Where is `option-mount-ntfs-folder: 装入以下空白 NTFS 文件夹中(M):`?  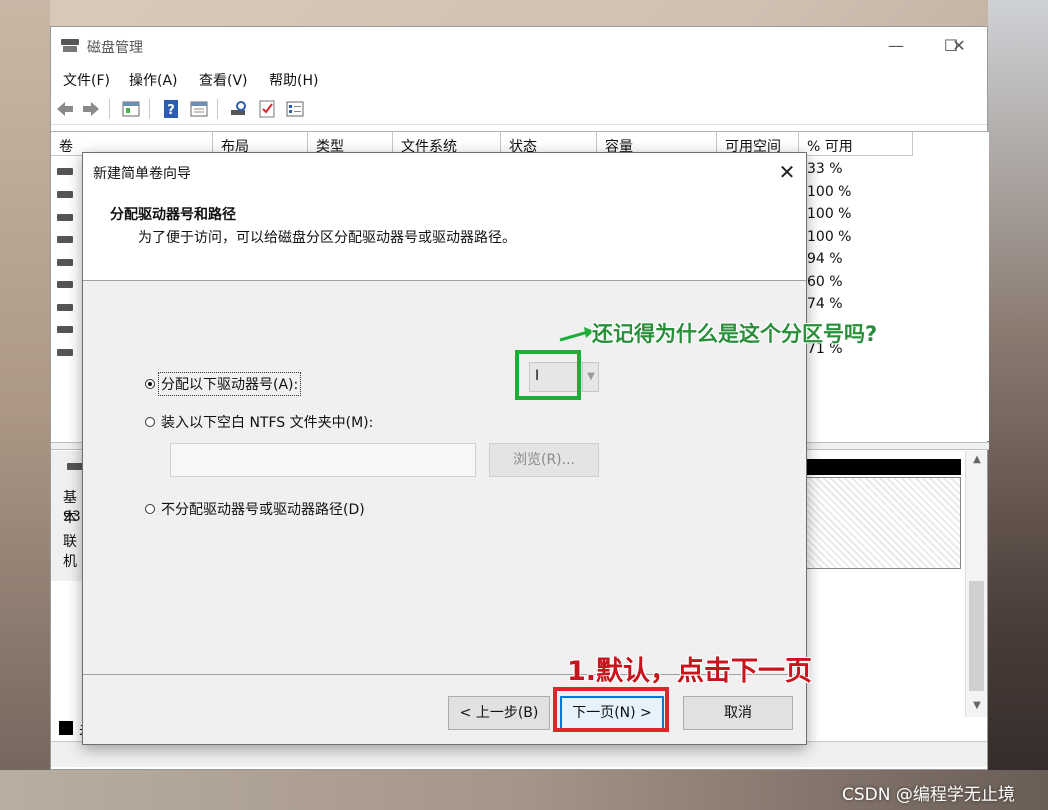
option-mount-ntfs-folder: 装入以下空白 NTFS 文件夹中(M): is located at coordinates (260, 422).